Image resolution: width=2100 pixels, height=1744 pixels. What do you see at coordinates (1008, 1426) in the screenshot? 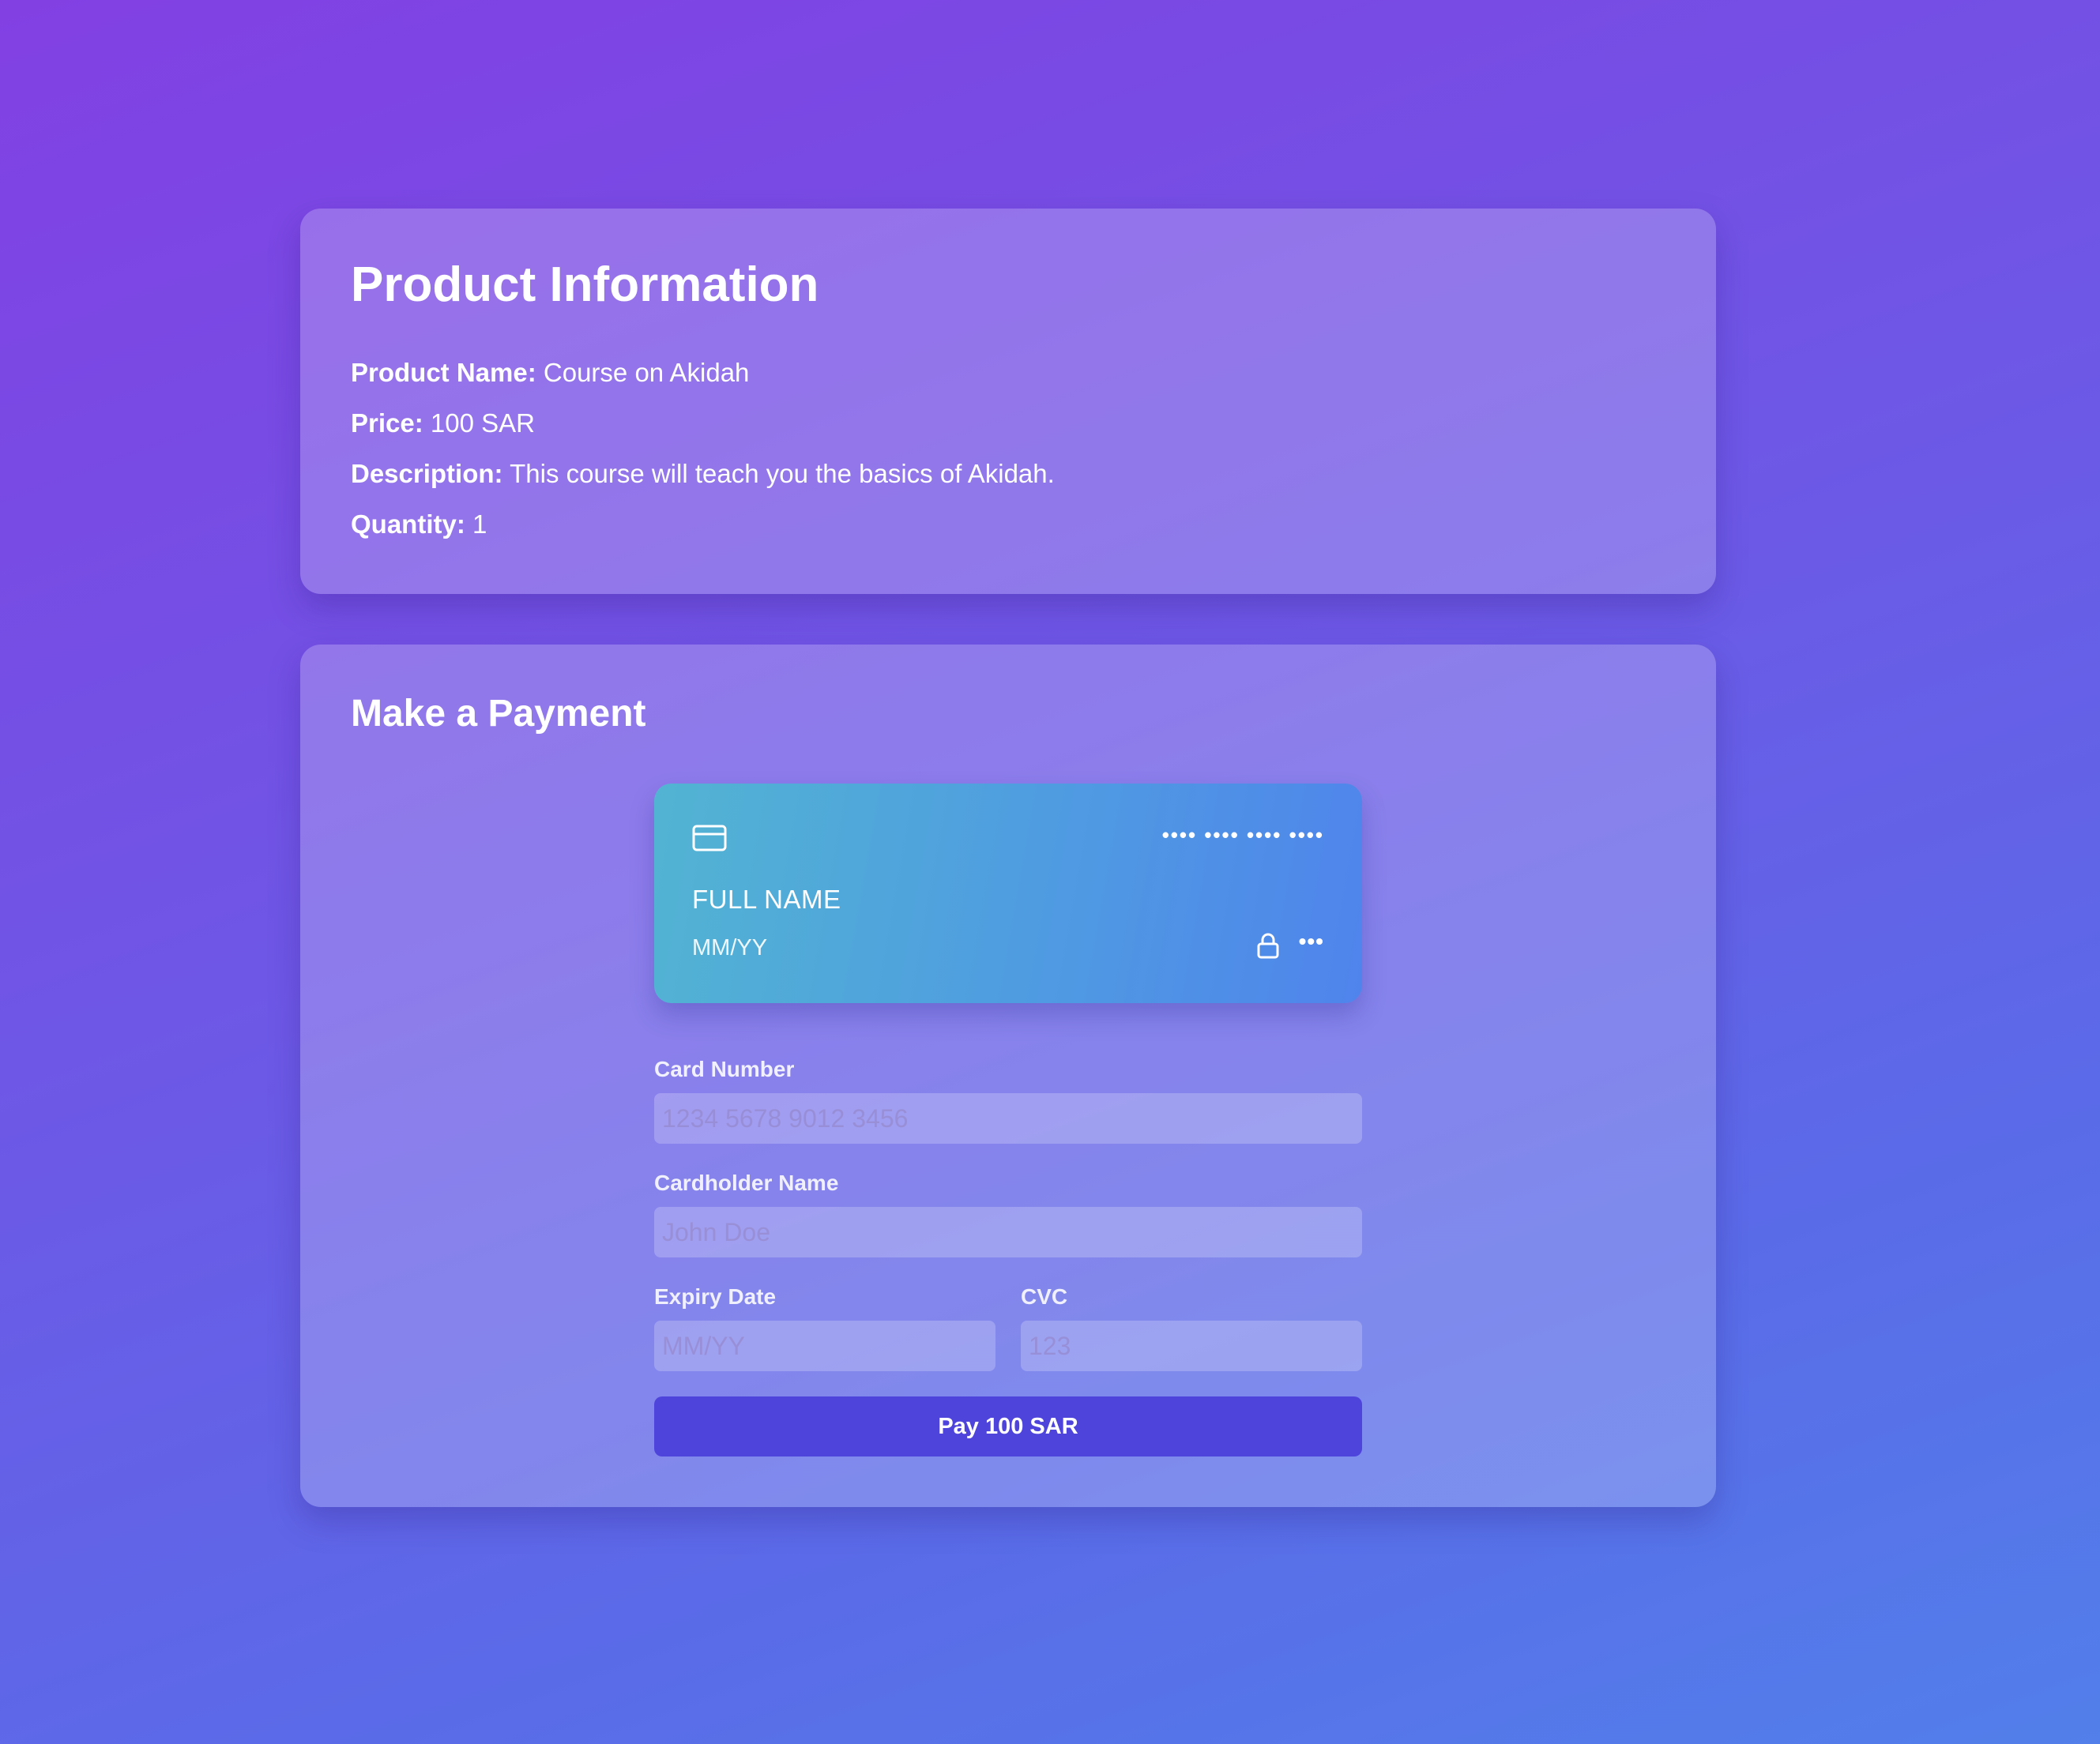
I see `pay-button: Pay 100 SAR` at bounding box center [1008, 1426].